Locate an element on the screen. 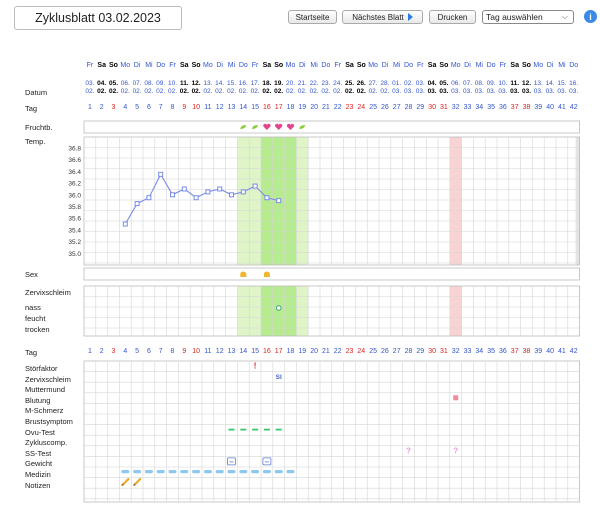 The width and height of the screenshot is (600, 523). sex-icon is located at coordinates (243, 274).